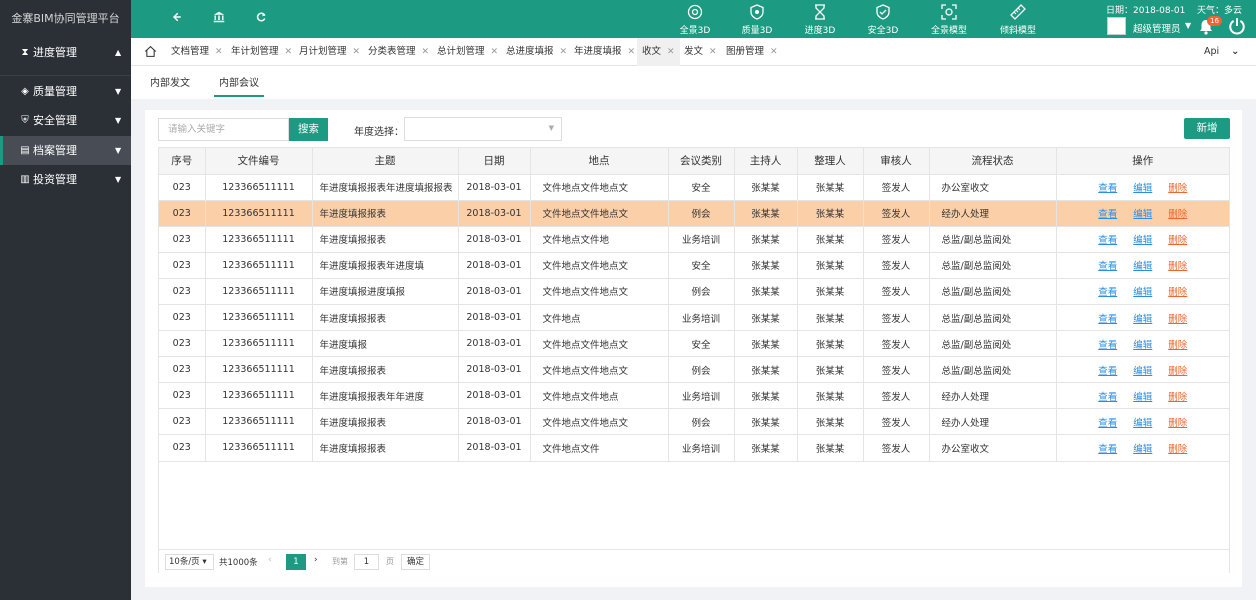 The height and width of the screenshot is (600, 1256). What do you see at coordinates (170, 81) in the screenshot?
I see `tab-internal-doc: 内部发文` at bounding box center [170, 81].